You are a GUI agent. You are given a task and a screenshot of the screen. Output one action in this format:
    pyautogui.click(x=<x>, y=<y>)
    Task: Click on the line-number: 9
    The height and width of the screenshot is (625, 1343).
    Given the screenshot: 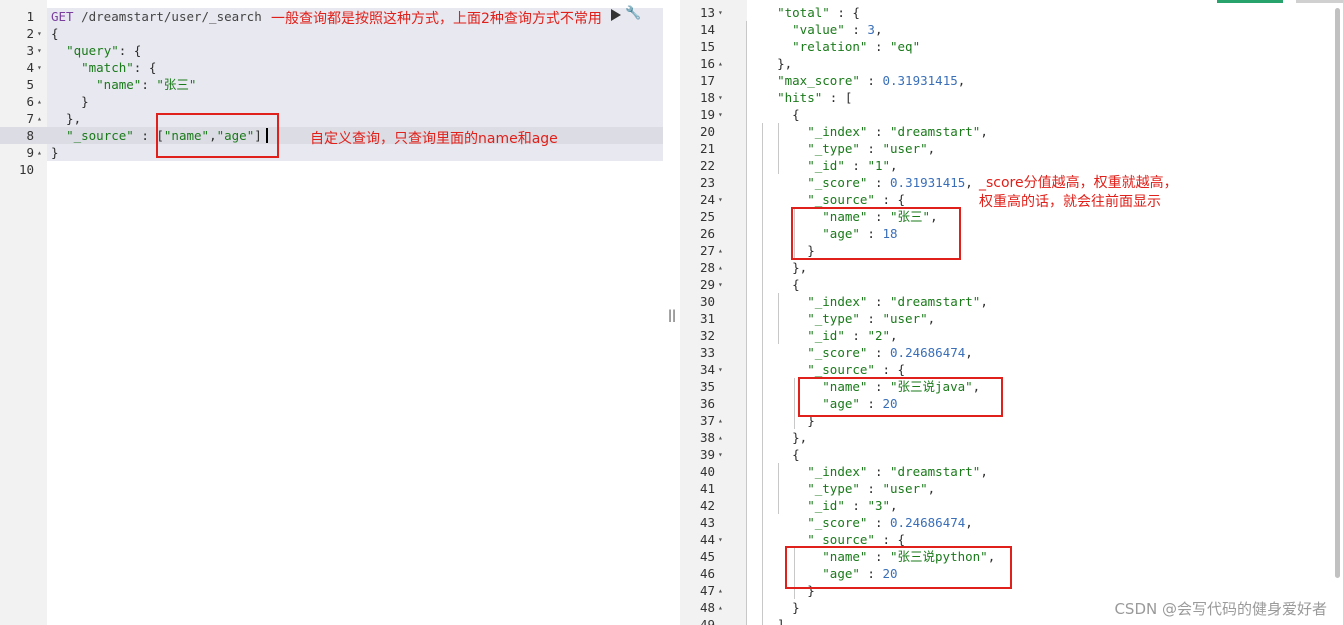 What is the action you would take?
    pyautogui.click(x=30, y=152)
    